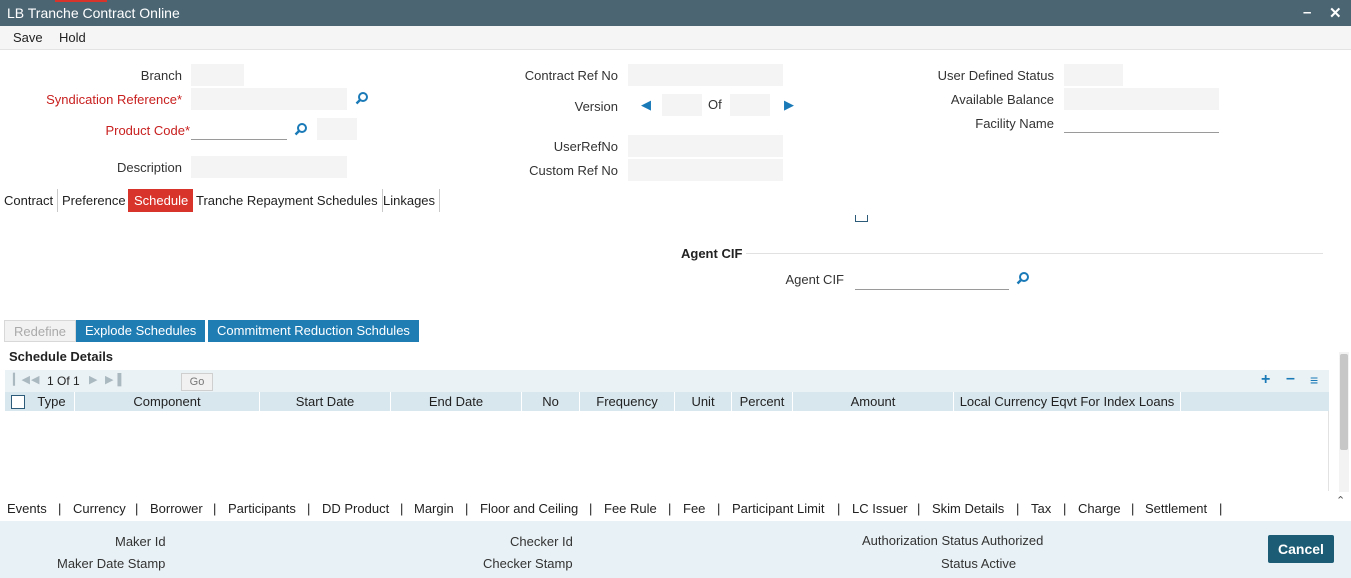  What do you see at coordinates (528, 563) in the screenshot?
I see `checker-stamp-label: Checker Stamp` at bounding box center [528, 563].